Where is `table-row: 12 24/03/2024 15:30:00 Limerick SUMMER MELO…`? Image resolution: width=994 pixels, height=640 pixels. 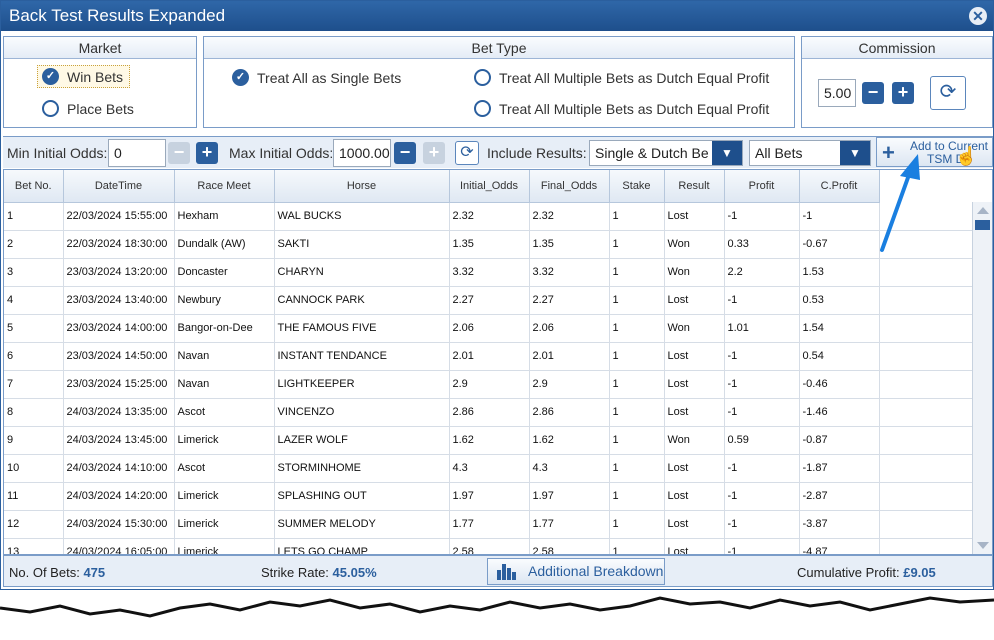 table-row: 12 24/03/2024 15:30:00 Limerick SUMMER MELO… is located at coordinates (488, 524).